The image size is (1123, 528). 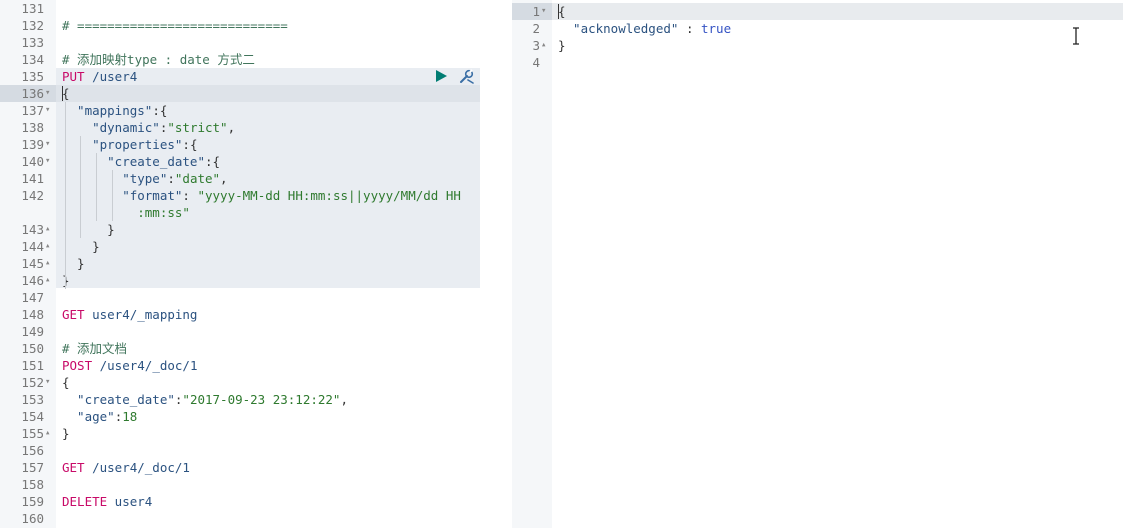 What do you see at coordinates (107, 501) in the screenshot?
I see `code-text: DELETE user4` at bounding box center [107, 501].